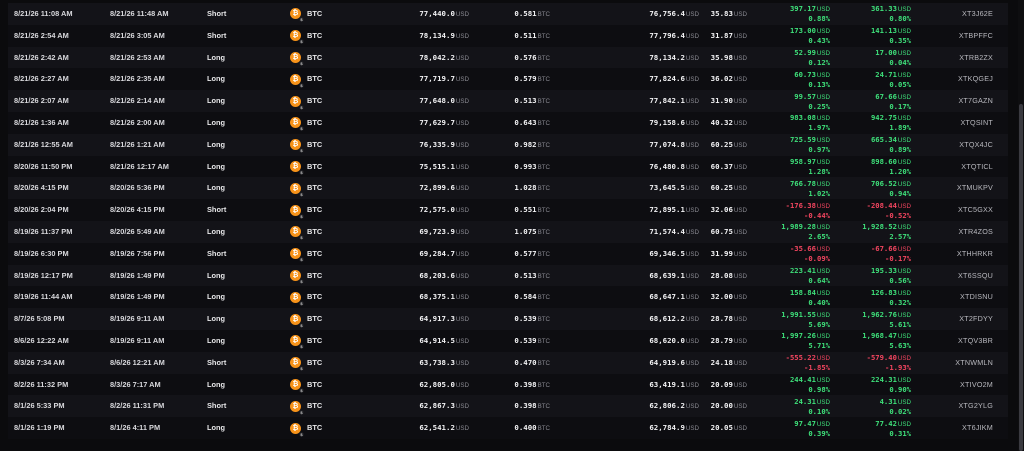  I want to click on vertical-scrollbar, so click(1021, 225).